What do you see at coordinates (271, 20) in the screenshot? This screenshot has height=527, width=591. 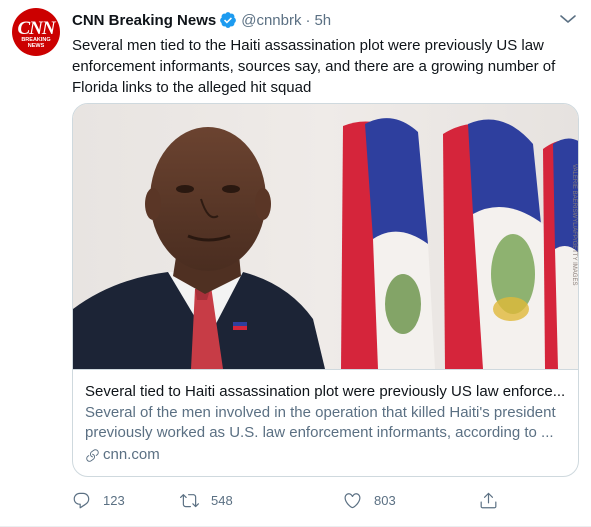 I see `account-handle: @cnnbrk` at bounding box center [271, 20].